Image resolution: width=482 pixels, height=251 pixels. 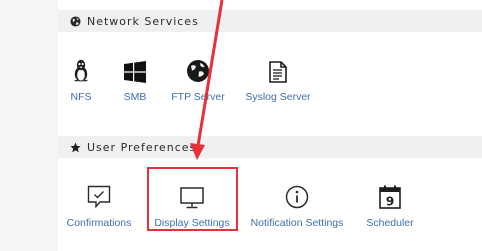 What do you see at coordinates (207, 80) in the screenshot?
I see `annotation-arrow` at bounding box center [207, 80].